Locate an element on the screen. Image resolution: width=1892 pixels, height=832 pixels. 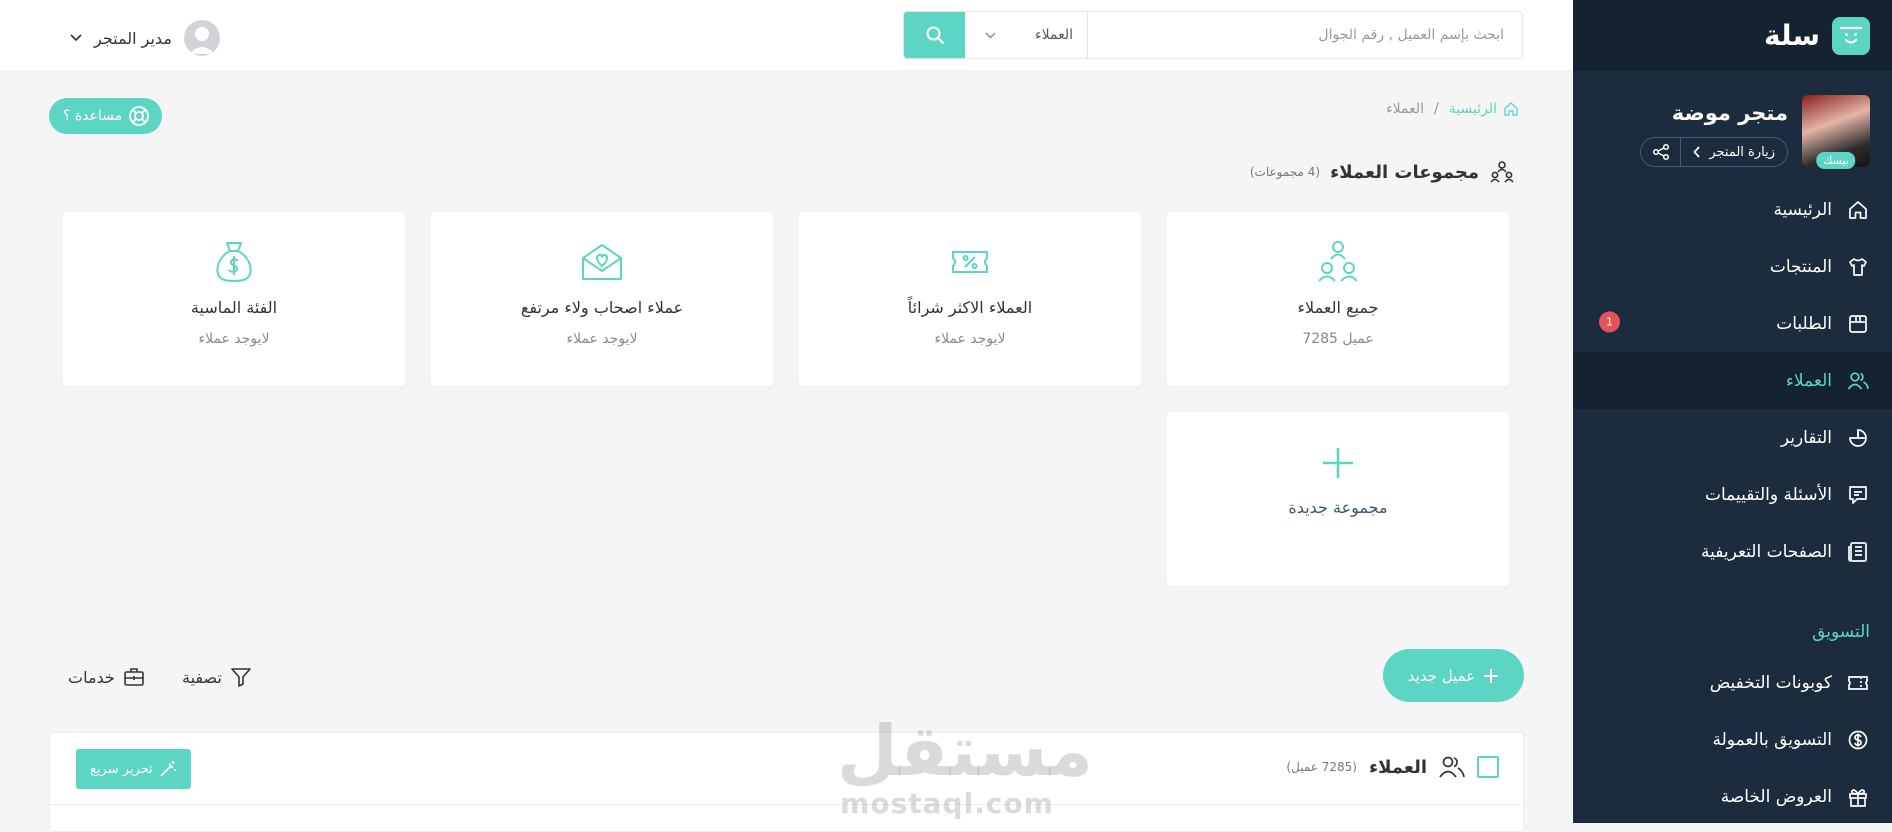
breadcrumb-home-label: الرئيسية is located at coordinates (1472, 109).